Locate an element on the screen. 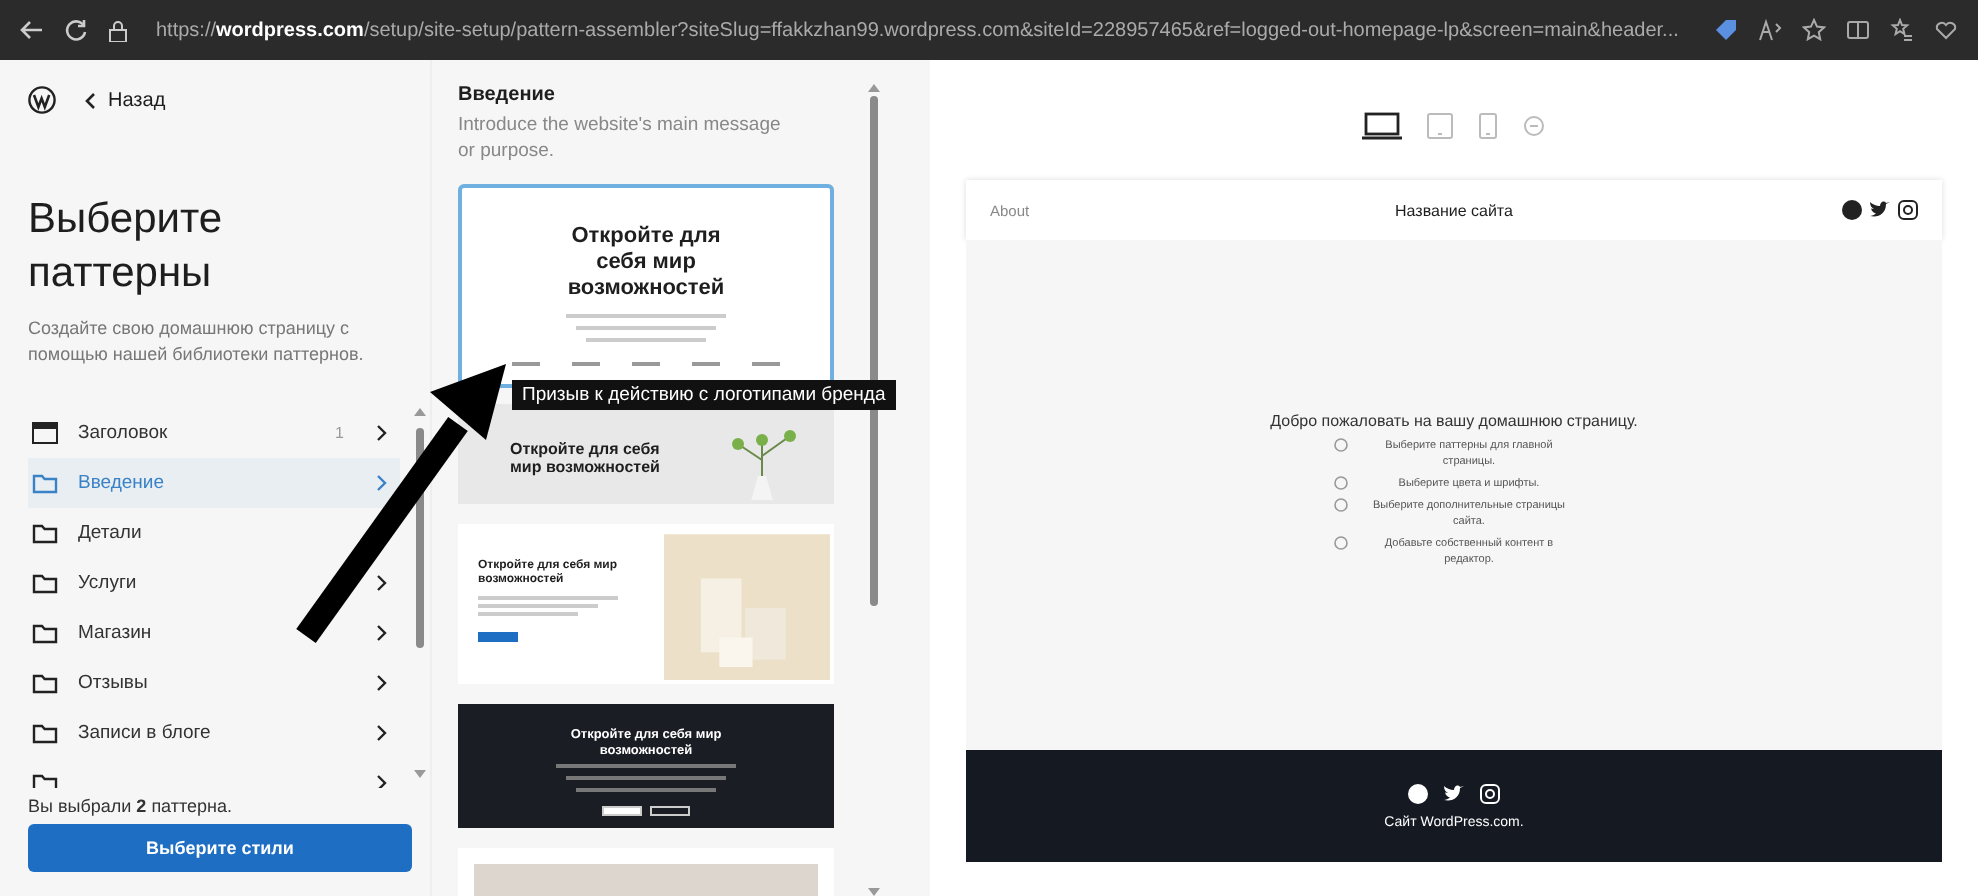  read-aloud-icon is located at coordinates (1770, 30).